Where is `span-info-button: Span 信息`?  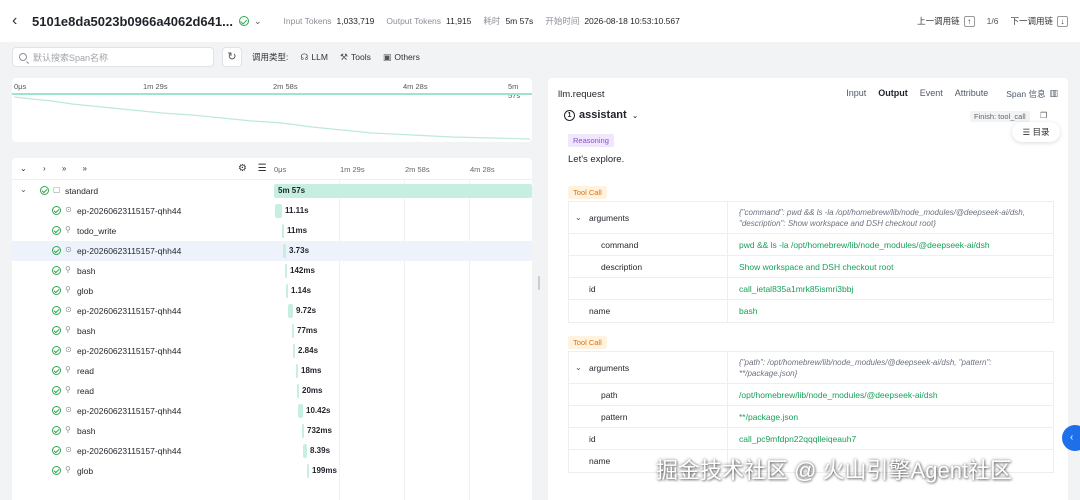
span-info-button: Span 信息 is located at coordinates (1025, 94).